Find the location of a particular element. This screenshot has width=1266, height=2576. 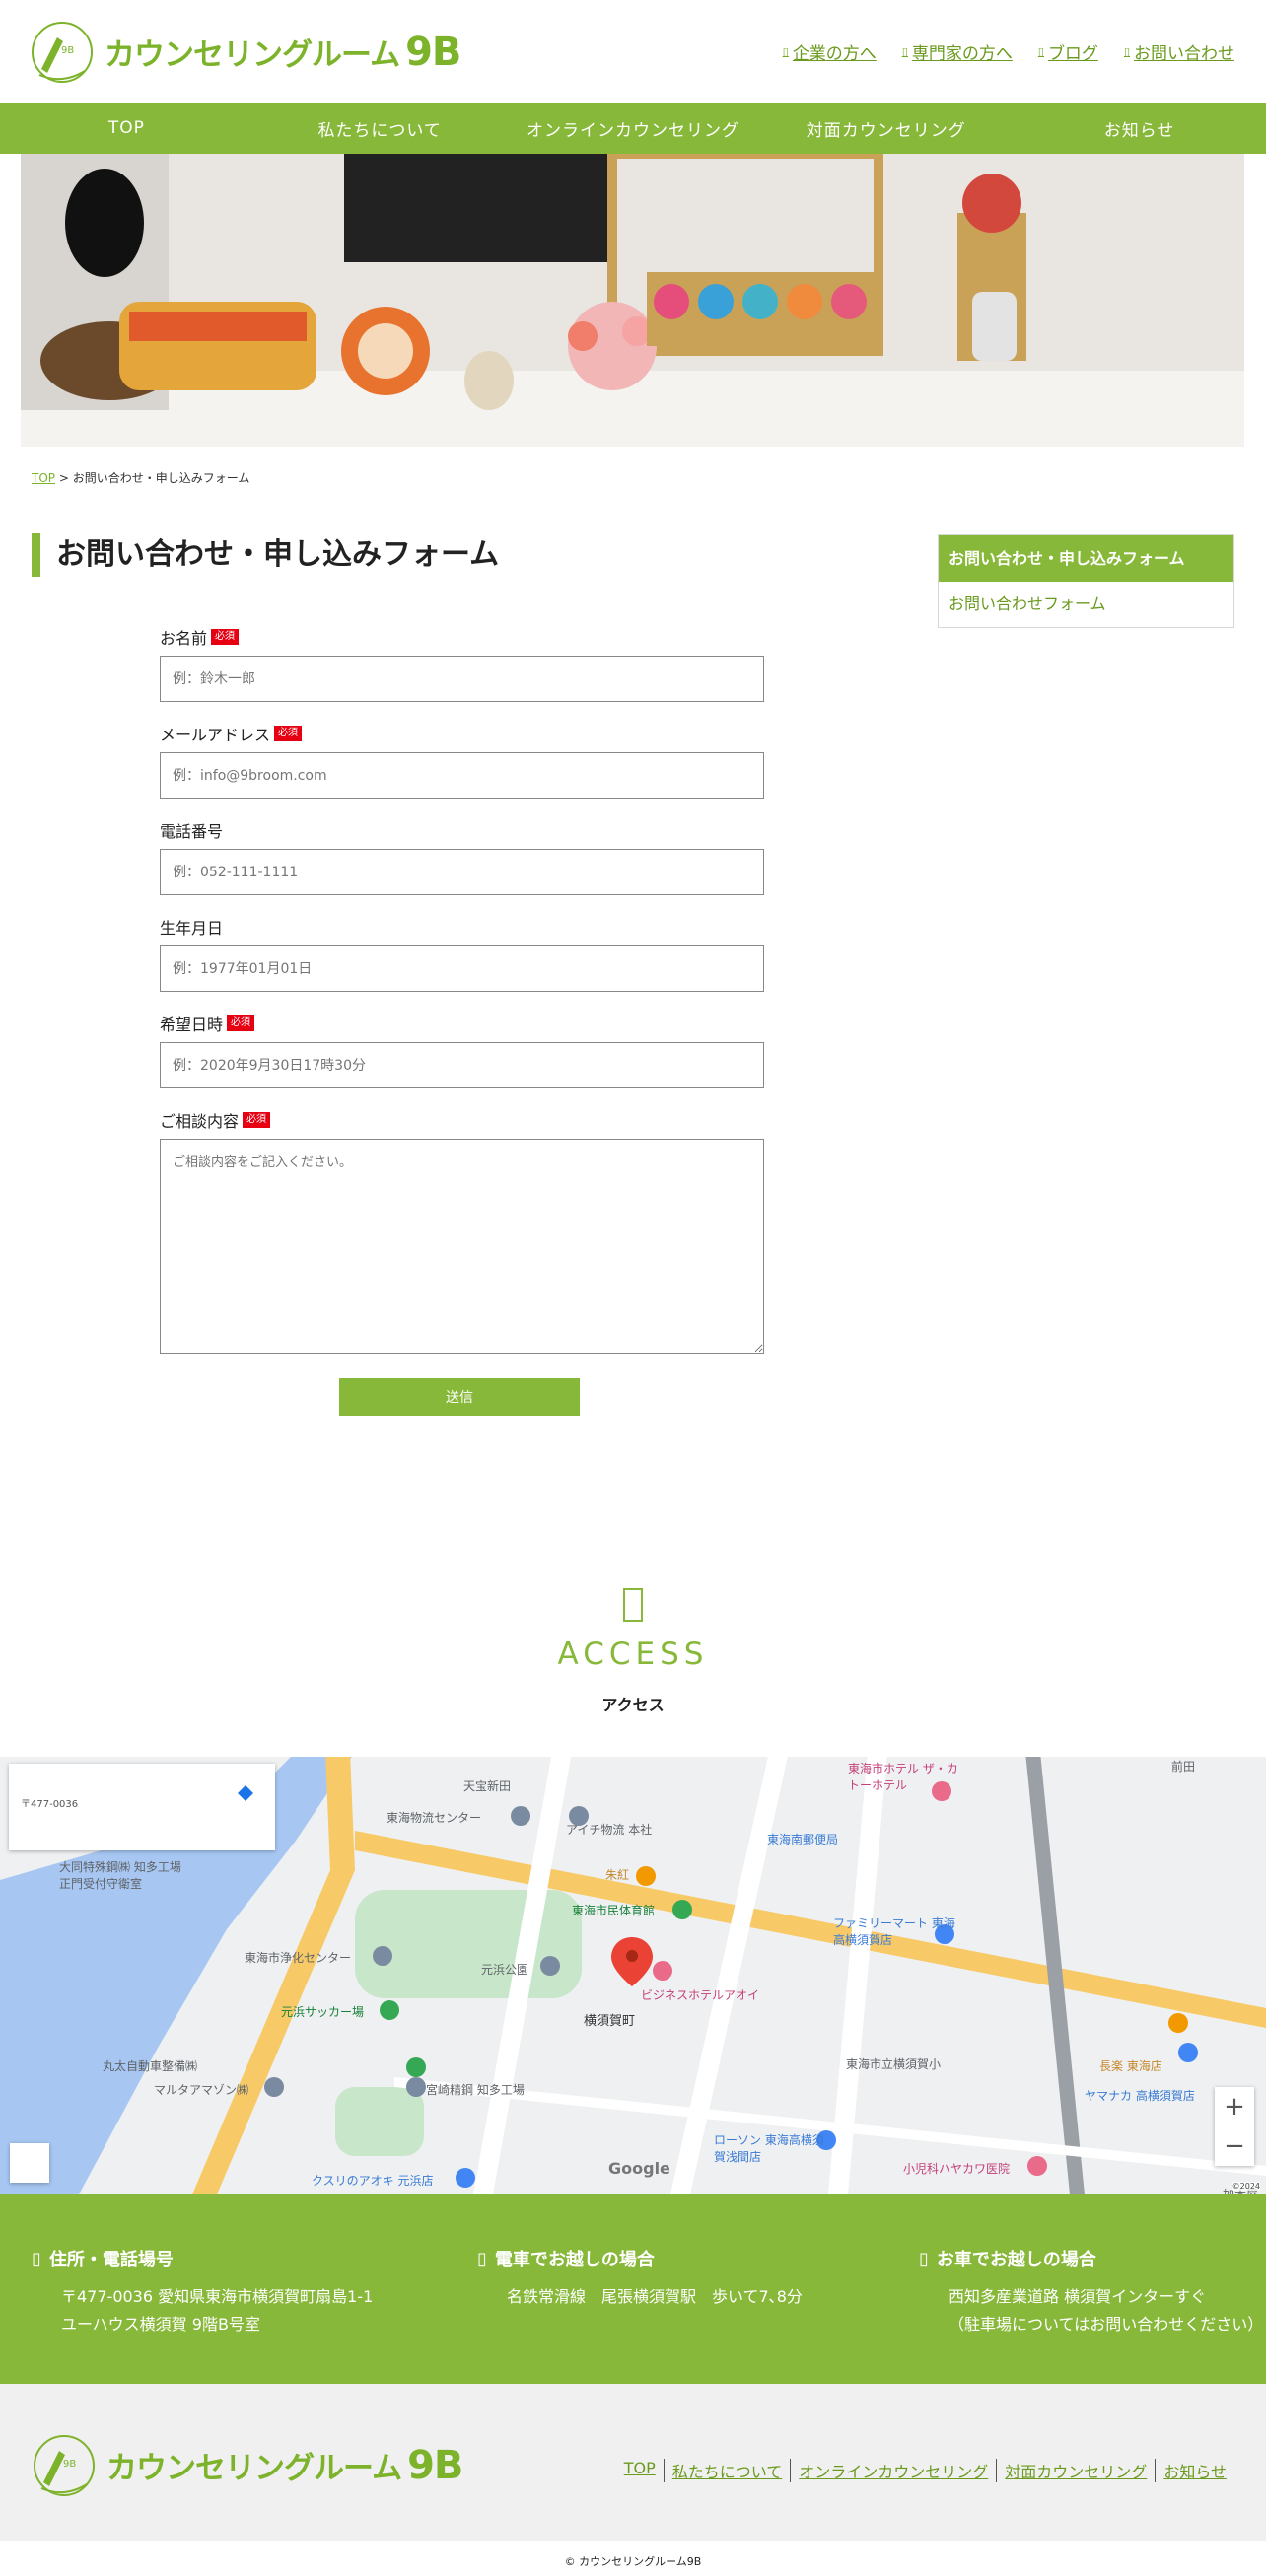

nav-item-inperson: 対面カウンセリング is located at coordinates (886, 128).